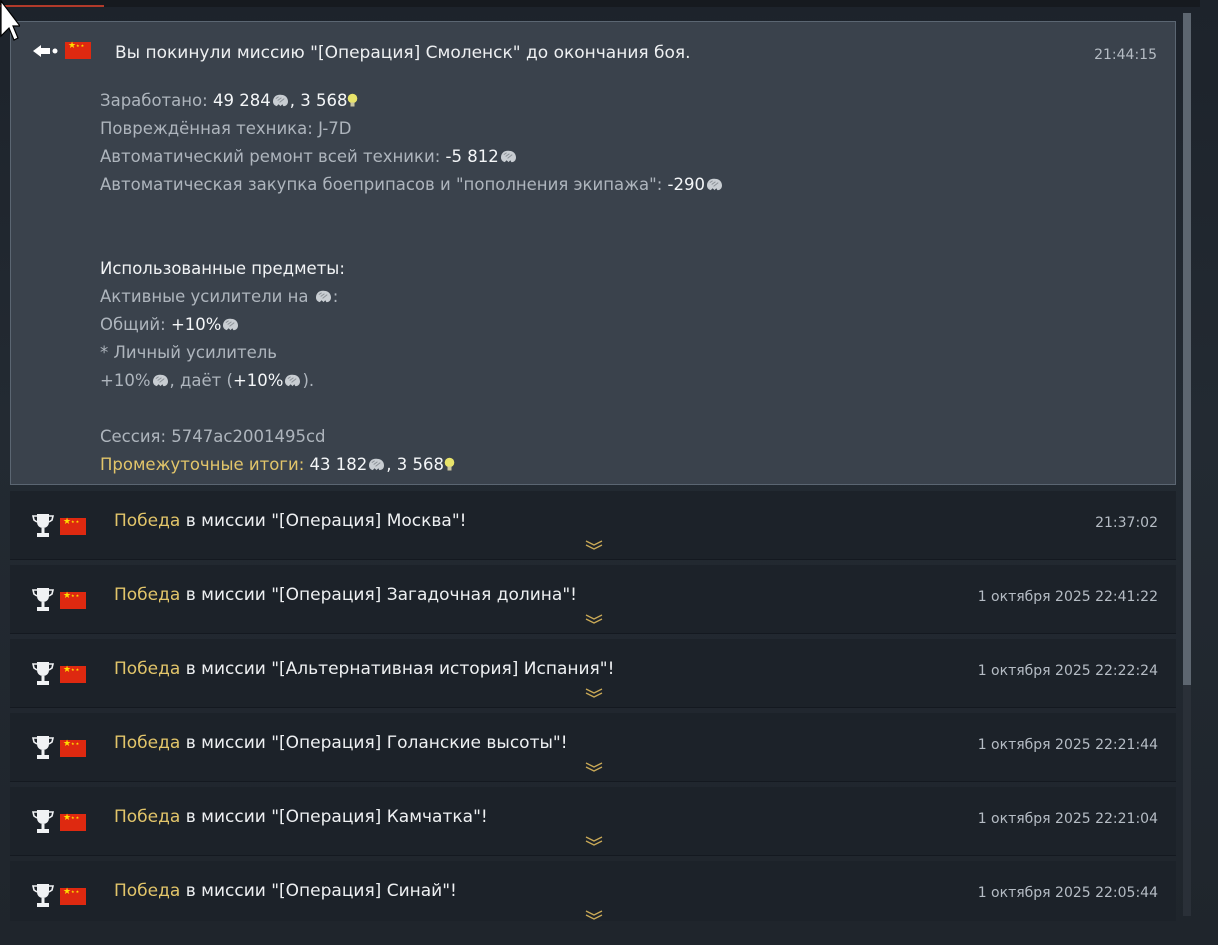 The width and height of the screenshot is (1218, 945). What do you see at coordinates (222, 268) in the screenshot?
I see `used-items-heading: Использованные предметы:` at bounding box center [222, 268].